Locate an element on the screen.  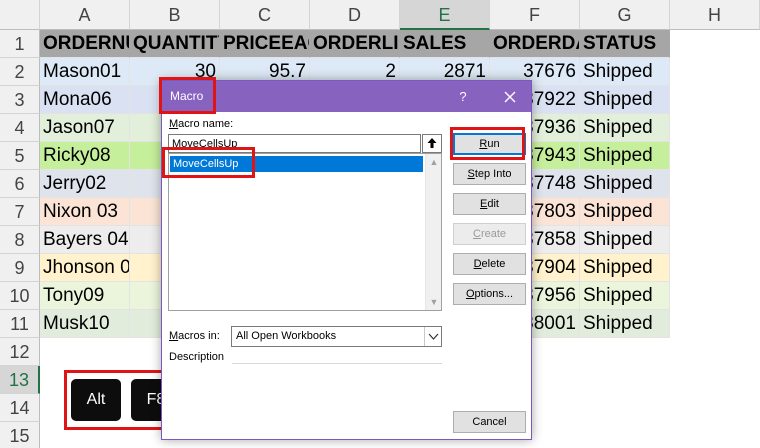
row-header: 13 is located at coordinates (20, 380).